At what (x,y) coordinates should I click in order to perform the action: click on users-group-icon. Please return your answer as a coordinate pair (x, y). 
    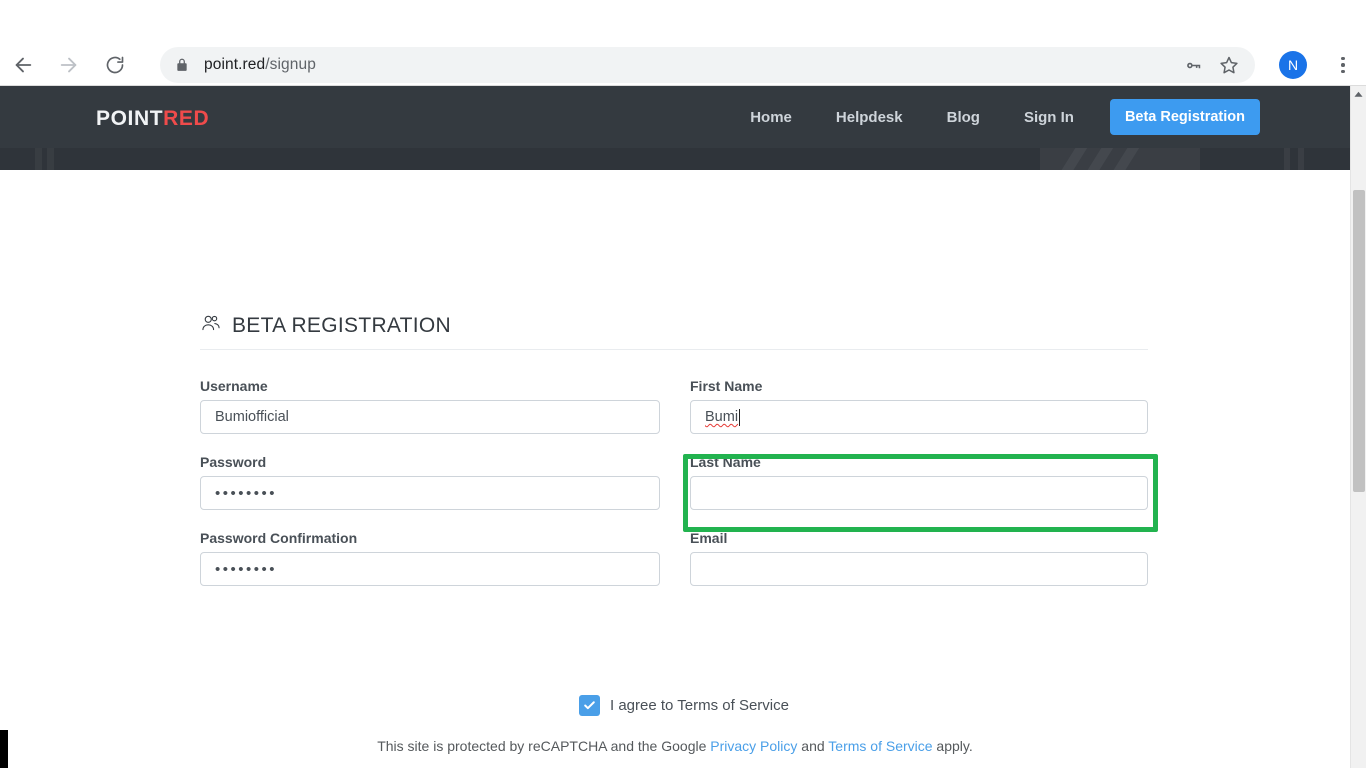
    Looking at the image, I should click on (211, 325).